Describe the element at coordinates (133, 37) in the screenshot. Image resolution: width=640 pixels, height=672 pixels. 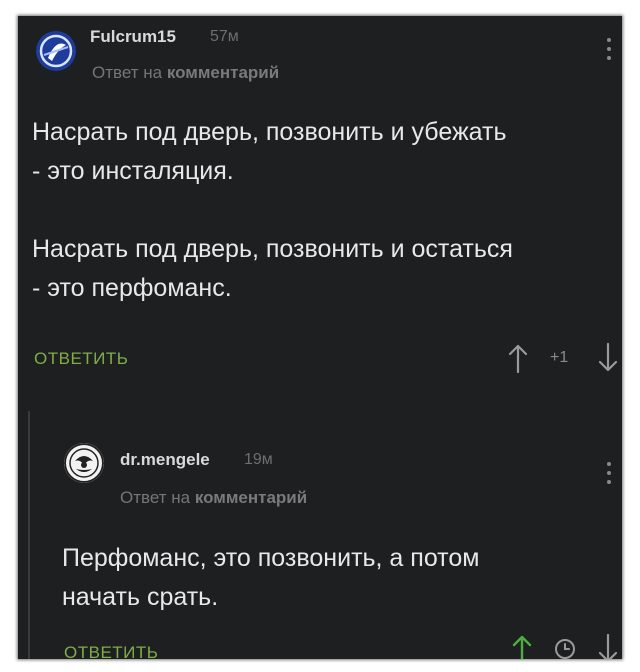
I see `comment-author: Fulcrum15` at that location.